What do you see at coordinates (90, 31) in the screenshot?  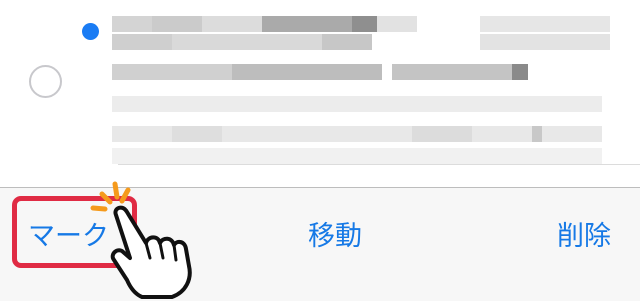 I see `unread-dot-icon` at bounding box center [90, 31].